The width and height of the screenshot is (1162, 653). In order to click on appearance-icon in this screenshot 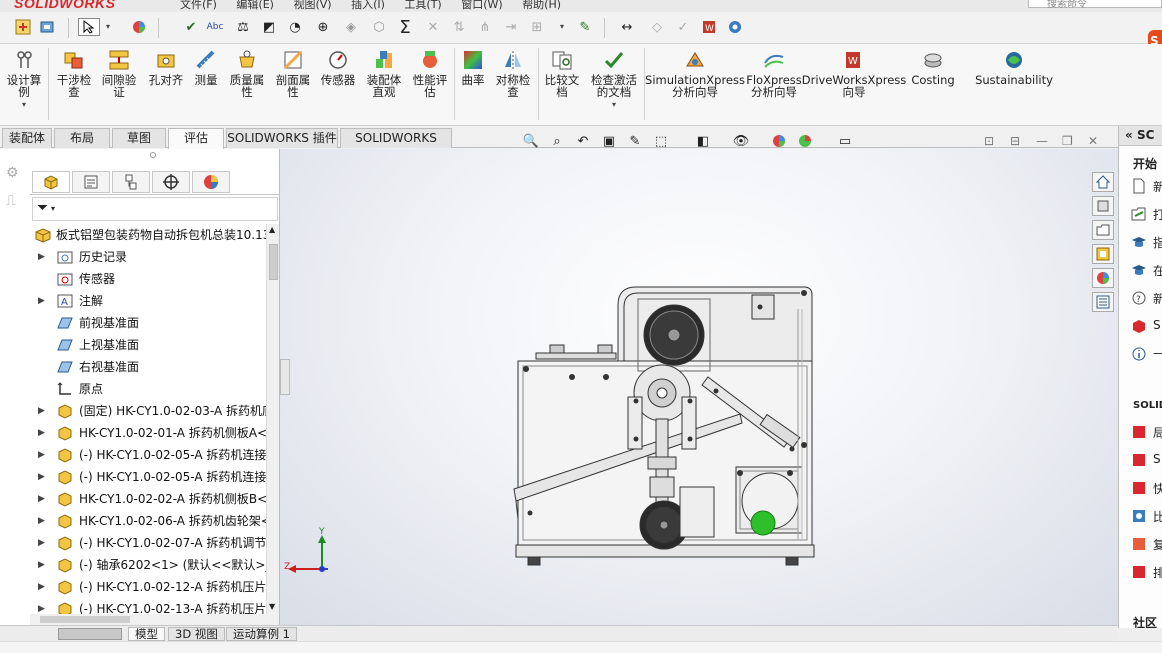, I will do `click(139, 27)`.